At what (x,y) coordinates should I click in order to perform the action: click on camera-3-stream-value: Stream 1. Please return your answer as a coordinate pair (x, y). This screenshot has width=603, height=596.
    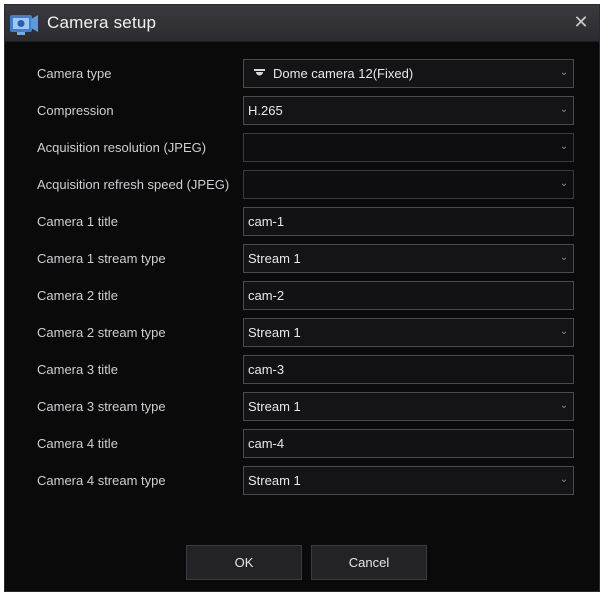
    Looking at the image, I should click on (274, 406).